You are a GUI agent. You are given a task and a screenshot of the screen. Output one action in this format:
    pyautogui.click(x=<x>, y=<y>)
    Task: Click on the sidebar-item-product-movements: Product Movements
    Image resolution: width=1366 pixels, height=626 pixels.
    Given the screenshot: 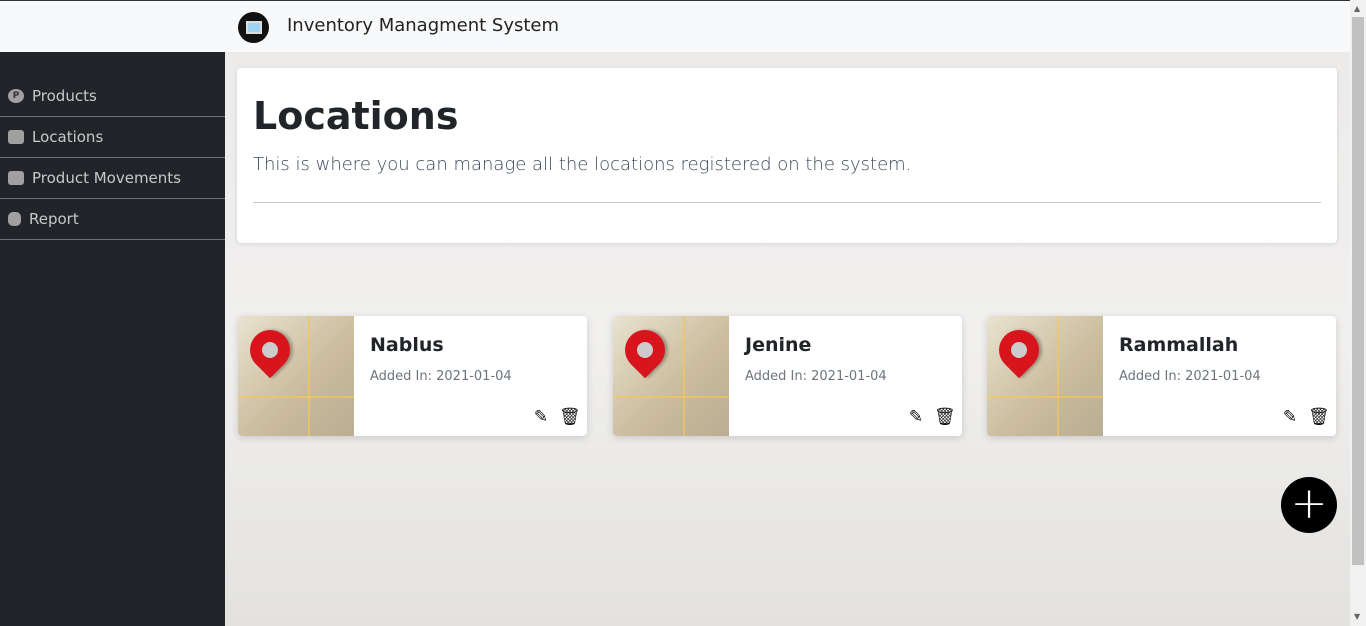 What is the action you would take?
    pyautogui.click(x=112, y=178)
    